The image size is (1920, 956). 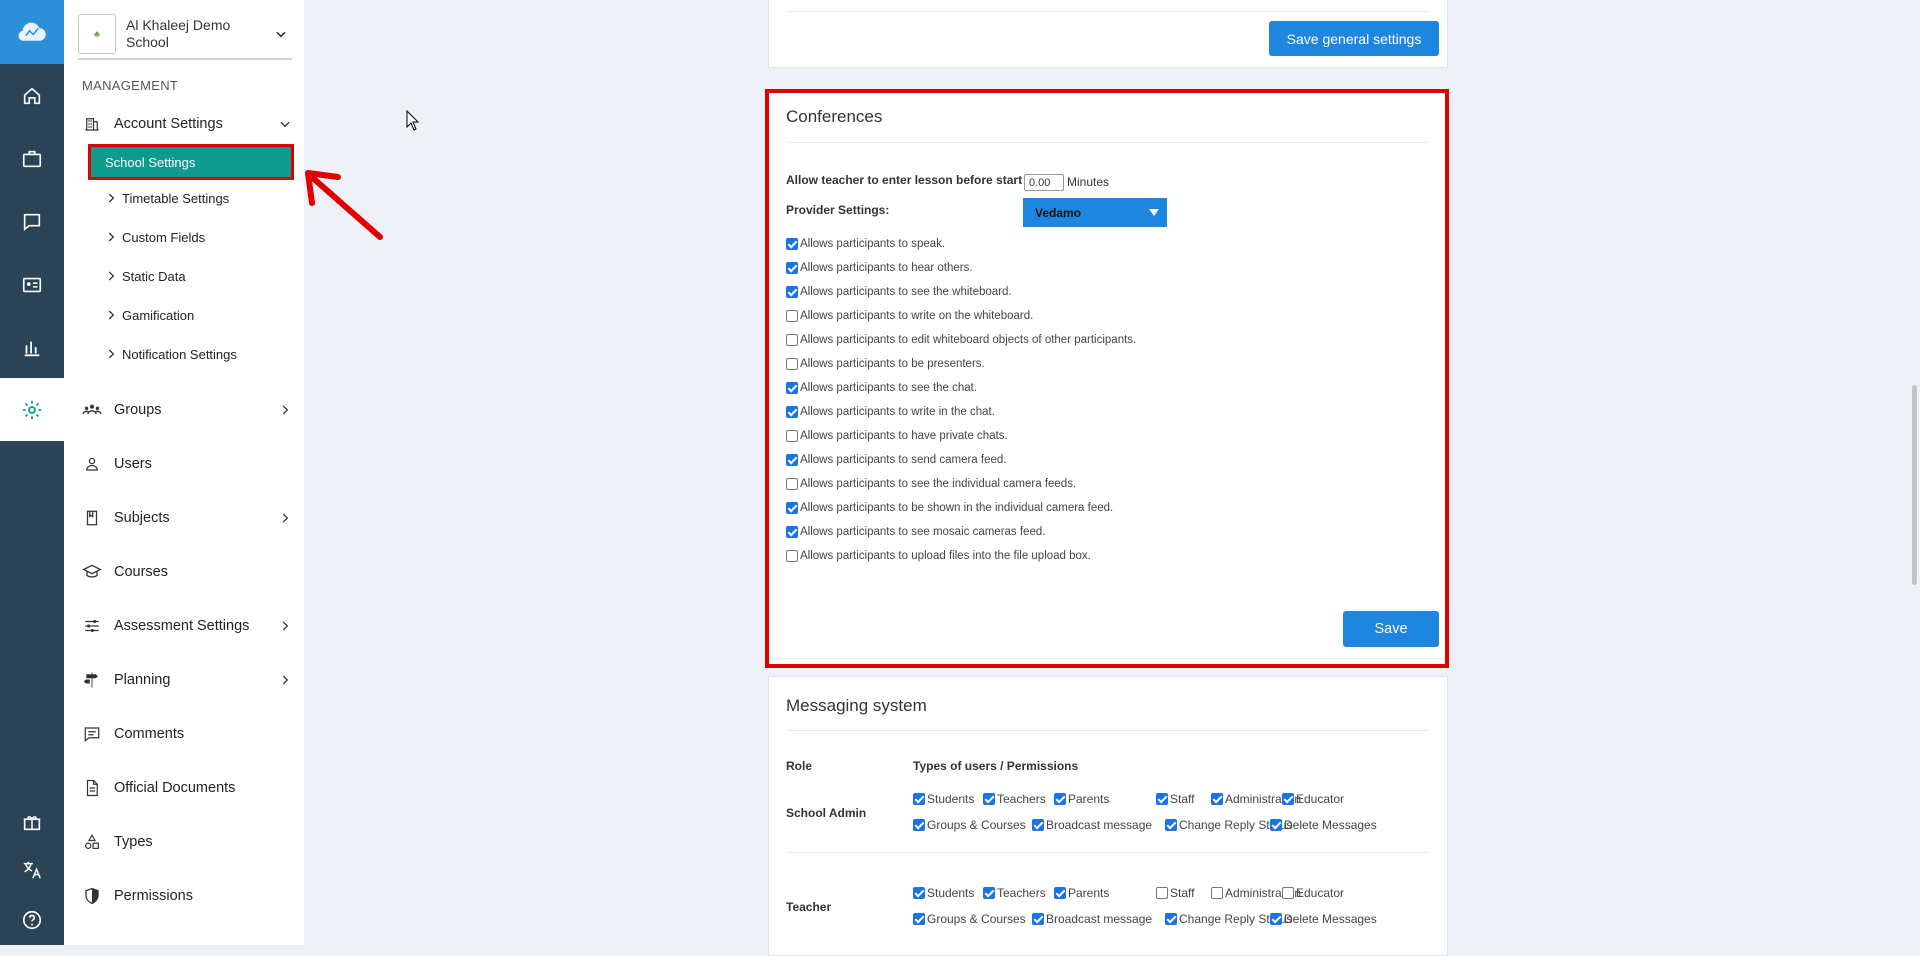 What do you see at coordinates (32, 32) in the screenshot?
I see `app-logo` at bounding box center [32, 32].